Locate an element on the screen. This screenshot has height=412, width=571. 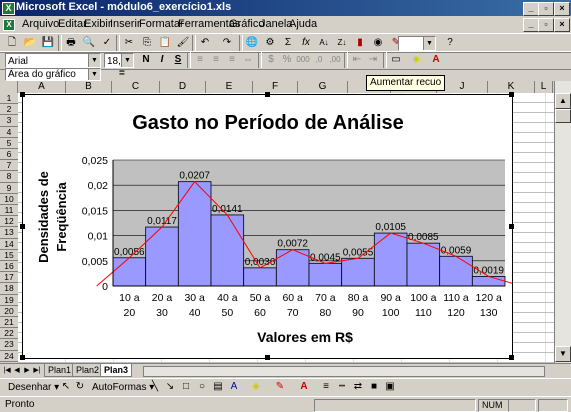
zoom-combo: ▼ is located at coordinates (417, 43).